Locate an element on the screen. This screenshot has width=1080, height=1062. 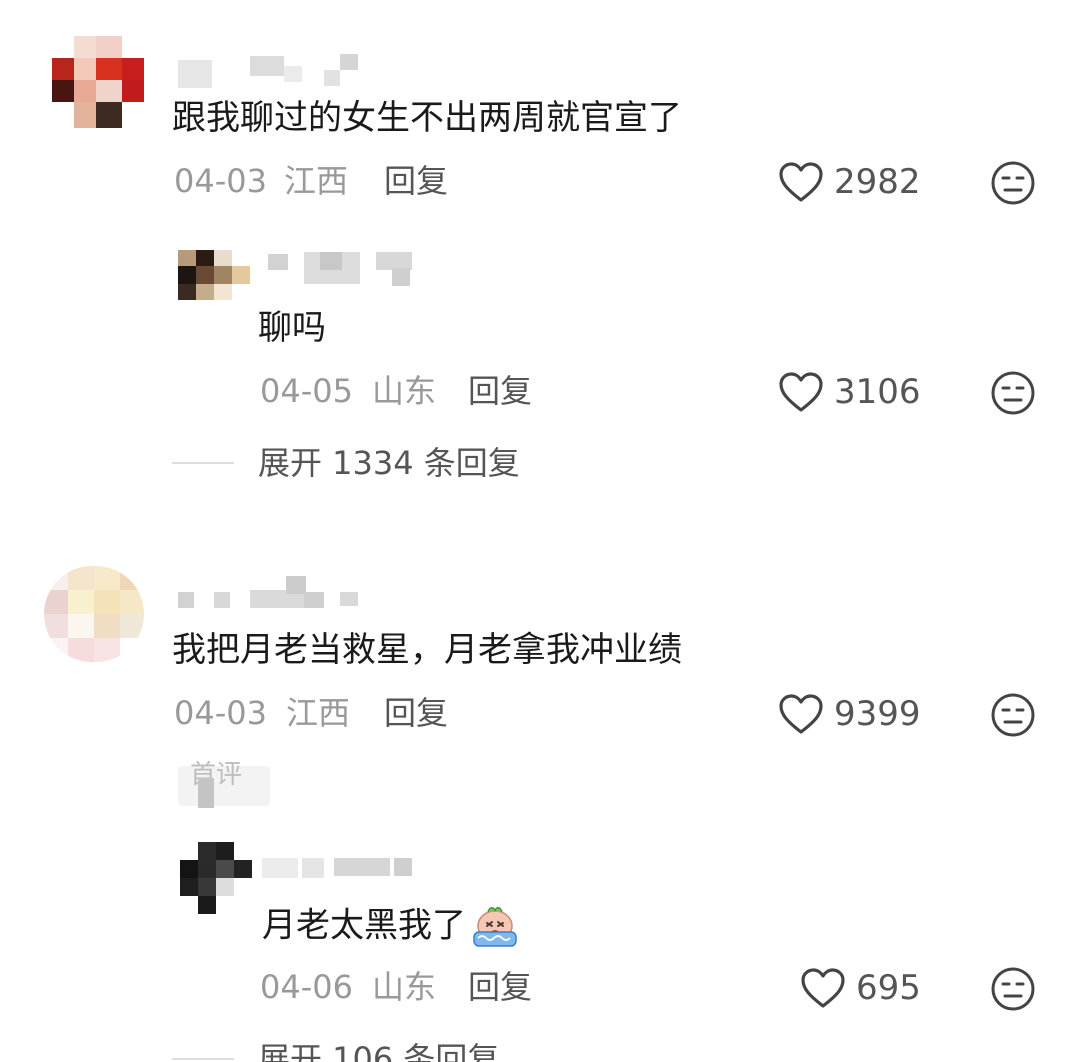
like-button: 9399 is located at coordinates (849, 714).